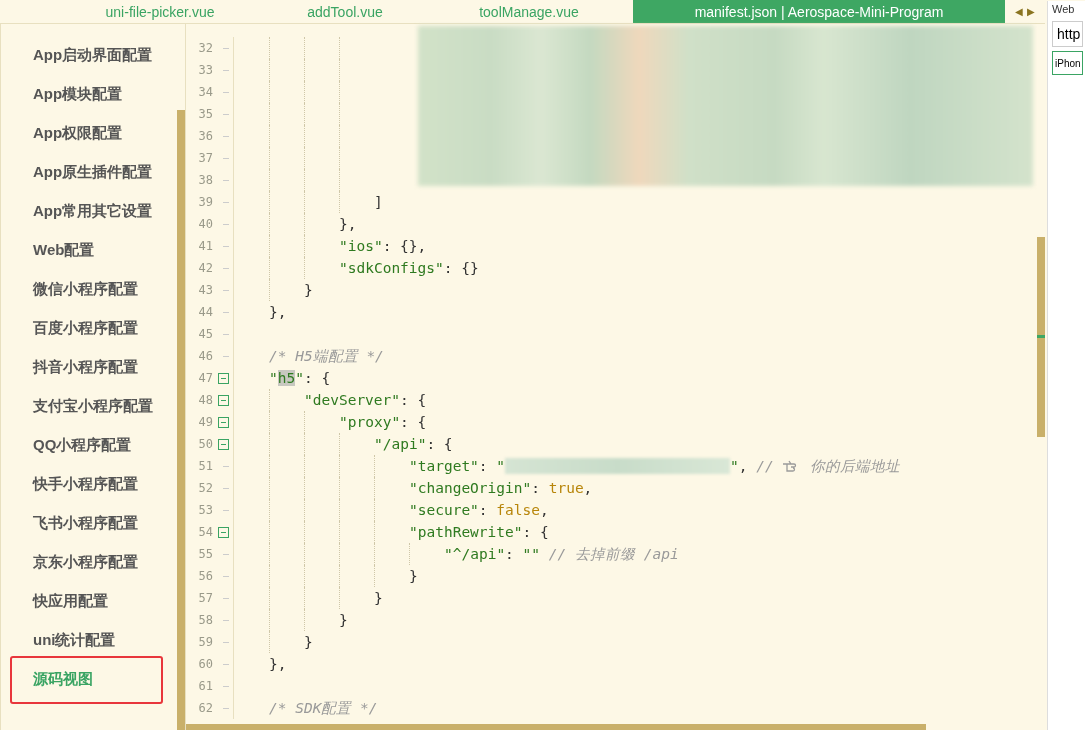  Describe the element at coordinates (205, 224) in the screenshot. I see `line-number: 40` at that location.